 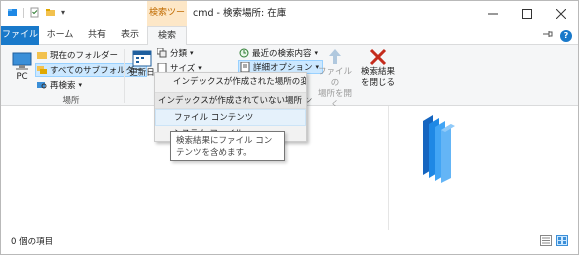 I want to click on properties-icon, so click(x=34, y=12).